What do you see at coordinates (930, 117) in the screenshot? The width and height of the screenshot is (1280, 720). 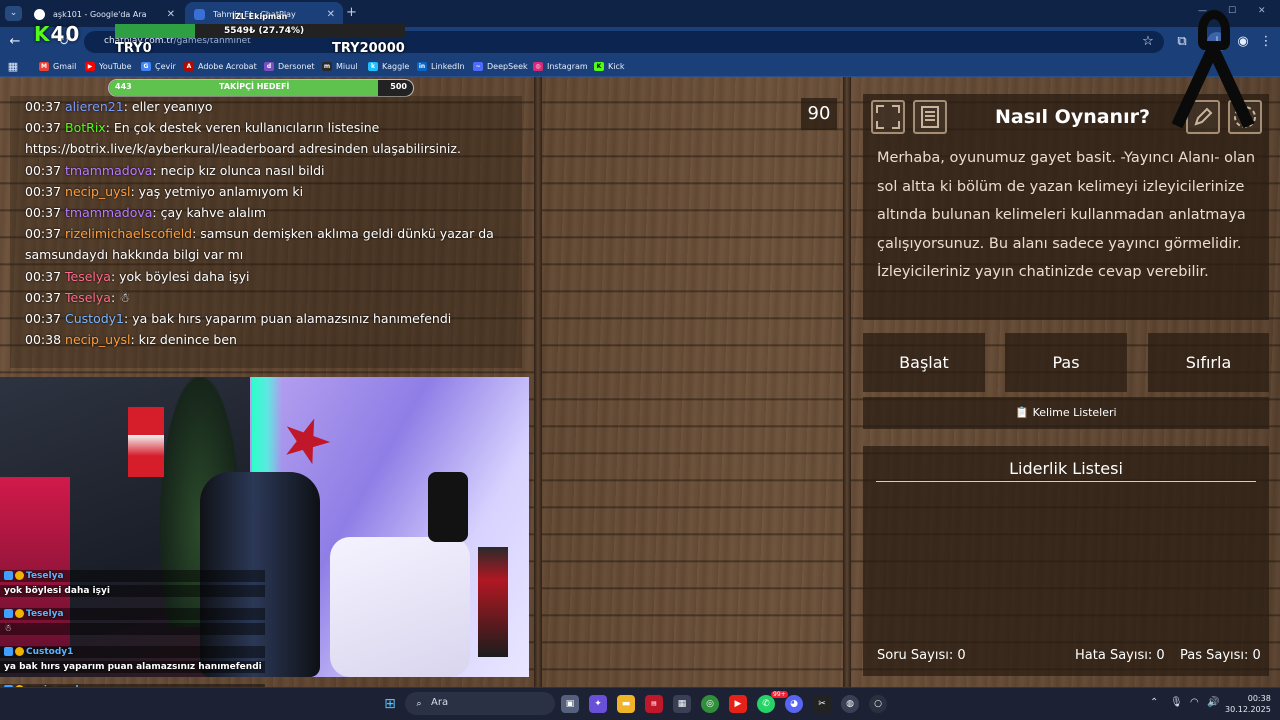 I see `notes-icon` at bounding box center [930, 117].